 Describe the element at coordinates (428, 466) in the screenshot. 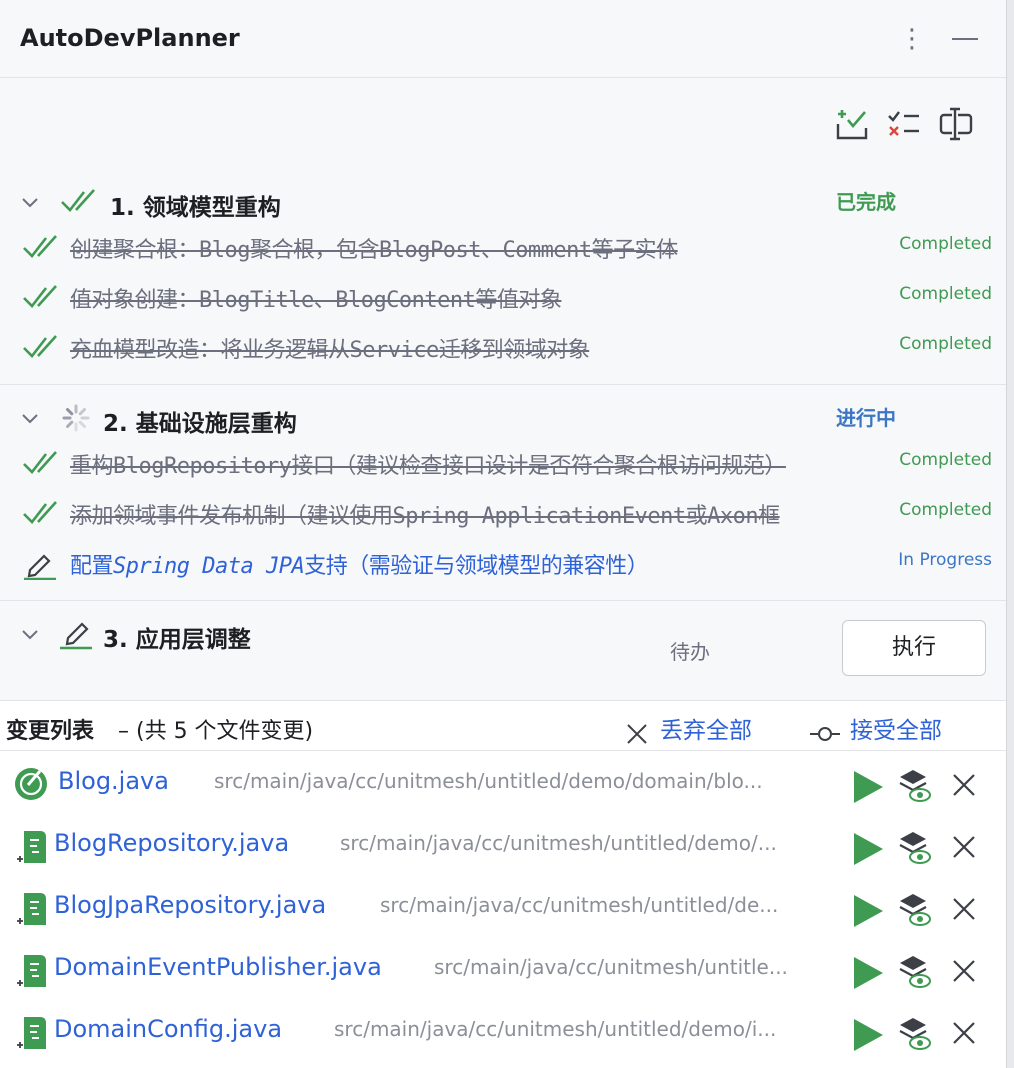

I see `task-text: 重构BlogRepository接口（建议检查接口设计是否符合聚合根访问规范）` at that location.